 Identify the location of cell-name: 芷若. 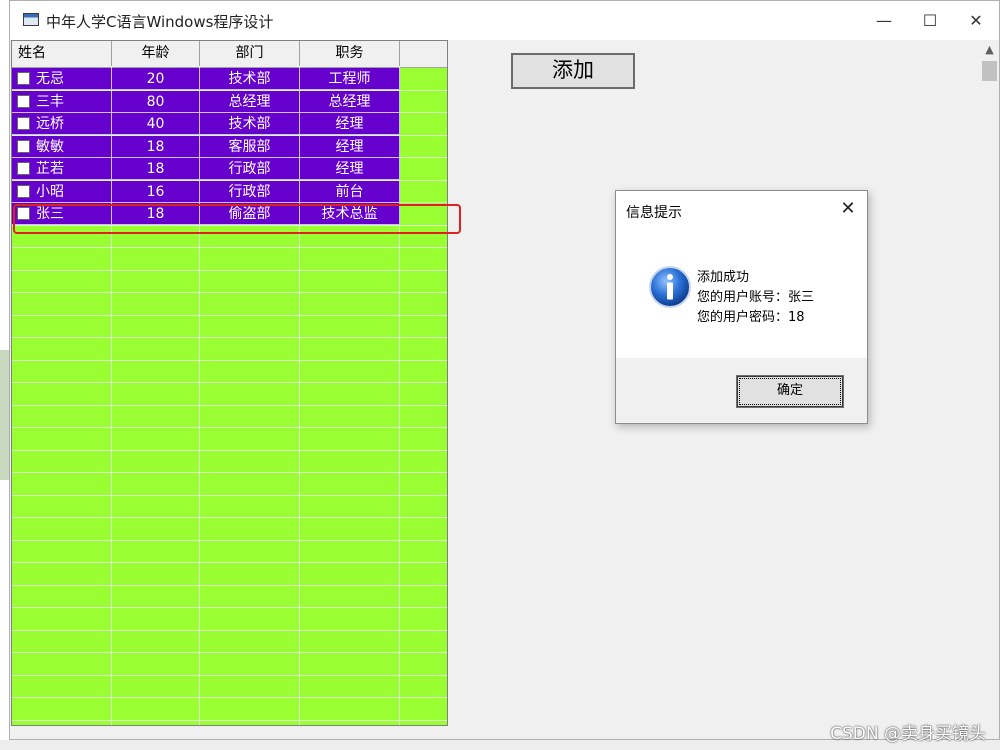
(62, 169).